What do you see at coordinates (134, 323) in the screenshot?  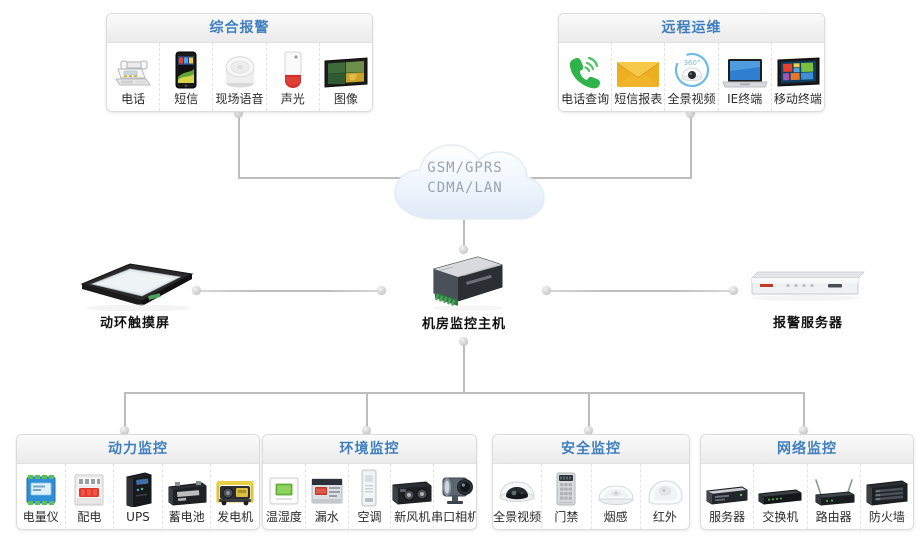 I see `node-label-touch-panel: 动环触摸屏` at bounding box center [134, 323].